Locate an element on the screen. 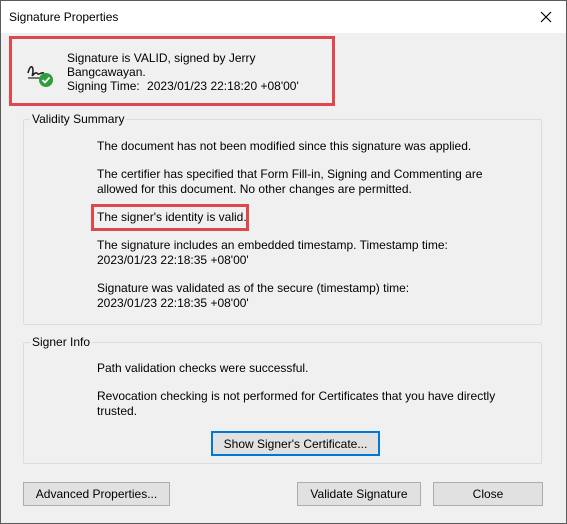 The width and height of the screenshot is (567, 524). signing-time-label: Signing Time: is located at coordinates (103, 86).